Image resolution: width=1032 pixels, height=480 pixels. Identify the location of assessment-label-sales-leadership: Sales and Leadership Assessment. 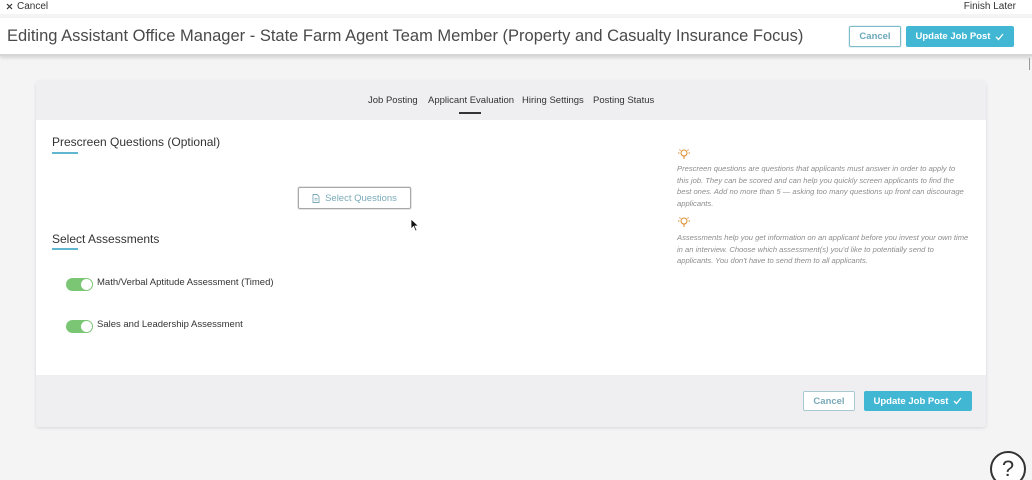
(170, 324).